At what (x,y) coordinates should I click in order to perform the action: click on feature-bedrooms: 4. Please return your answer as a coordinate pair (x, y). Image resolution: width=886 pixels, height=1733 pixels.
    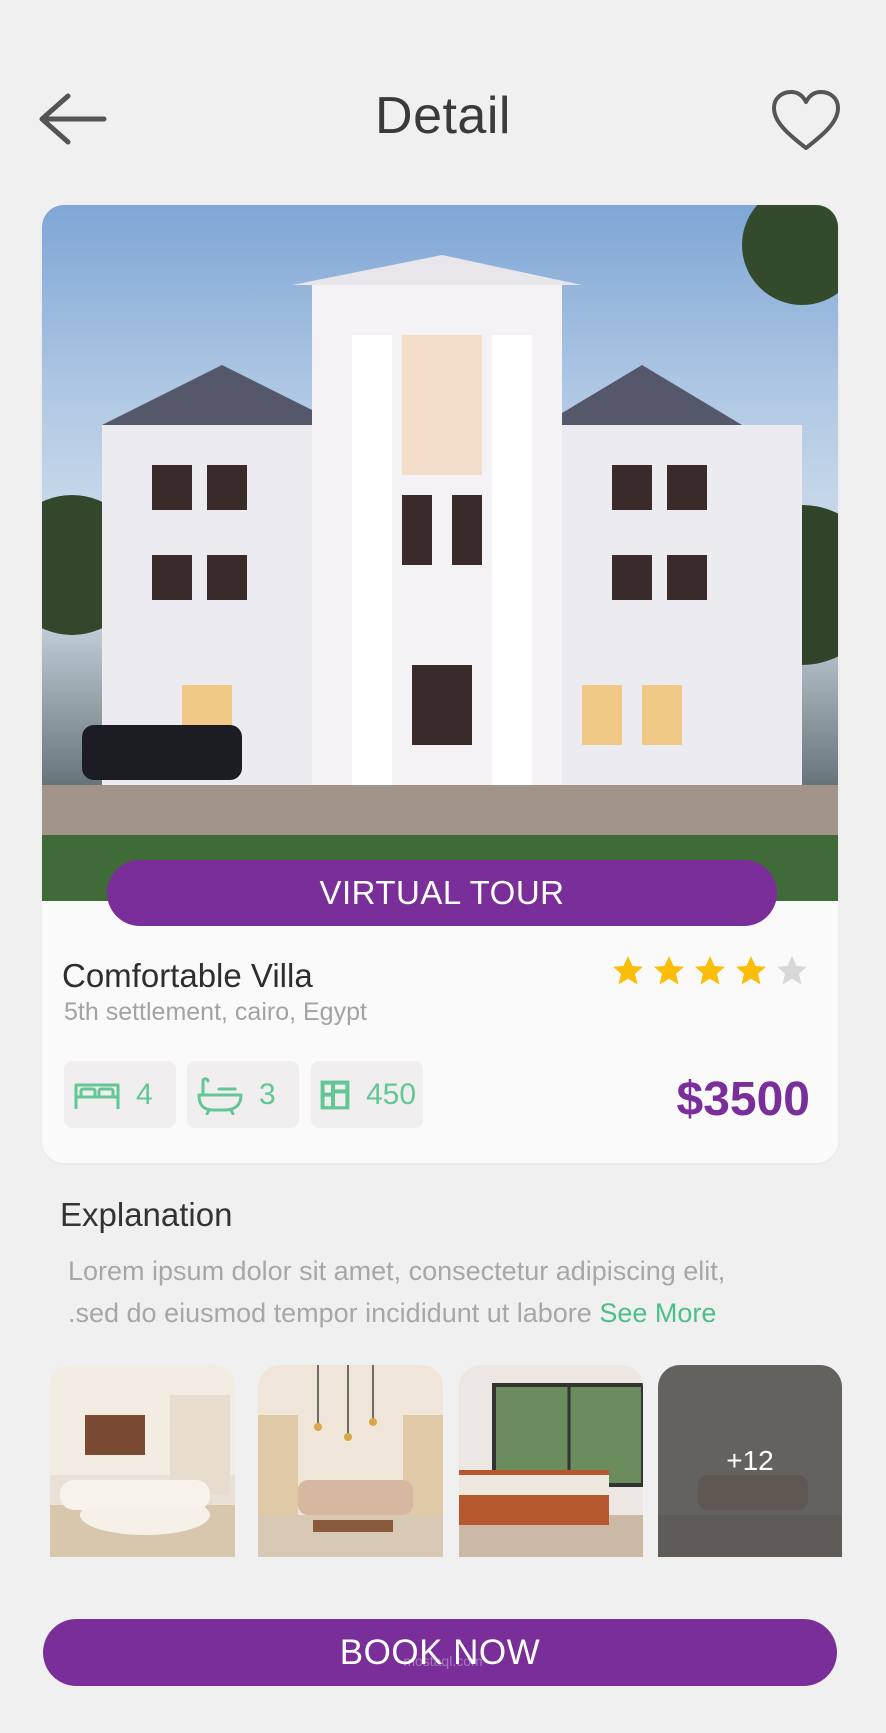
    Looking at the image, I should click on (120, 1094).